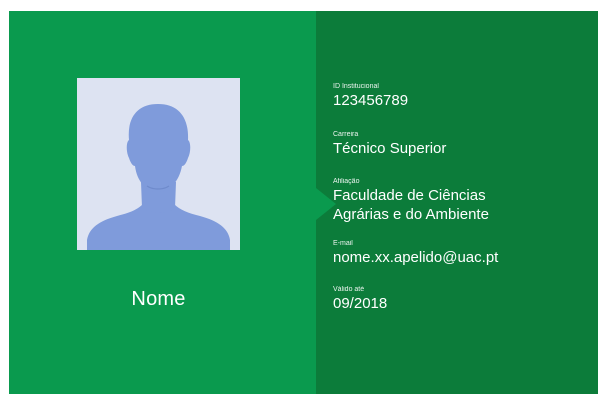 The image size is (607, 398). I want to click on profile-photo, so click(158, 164).